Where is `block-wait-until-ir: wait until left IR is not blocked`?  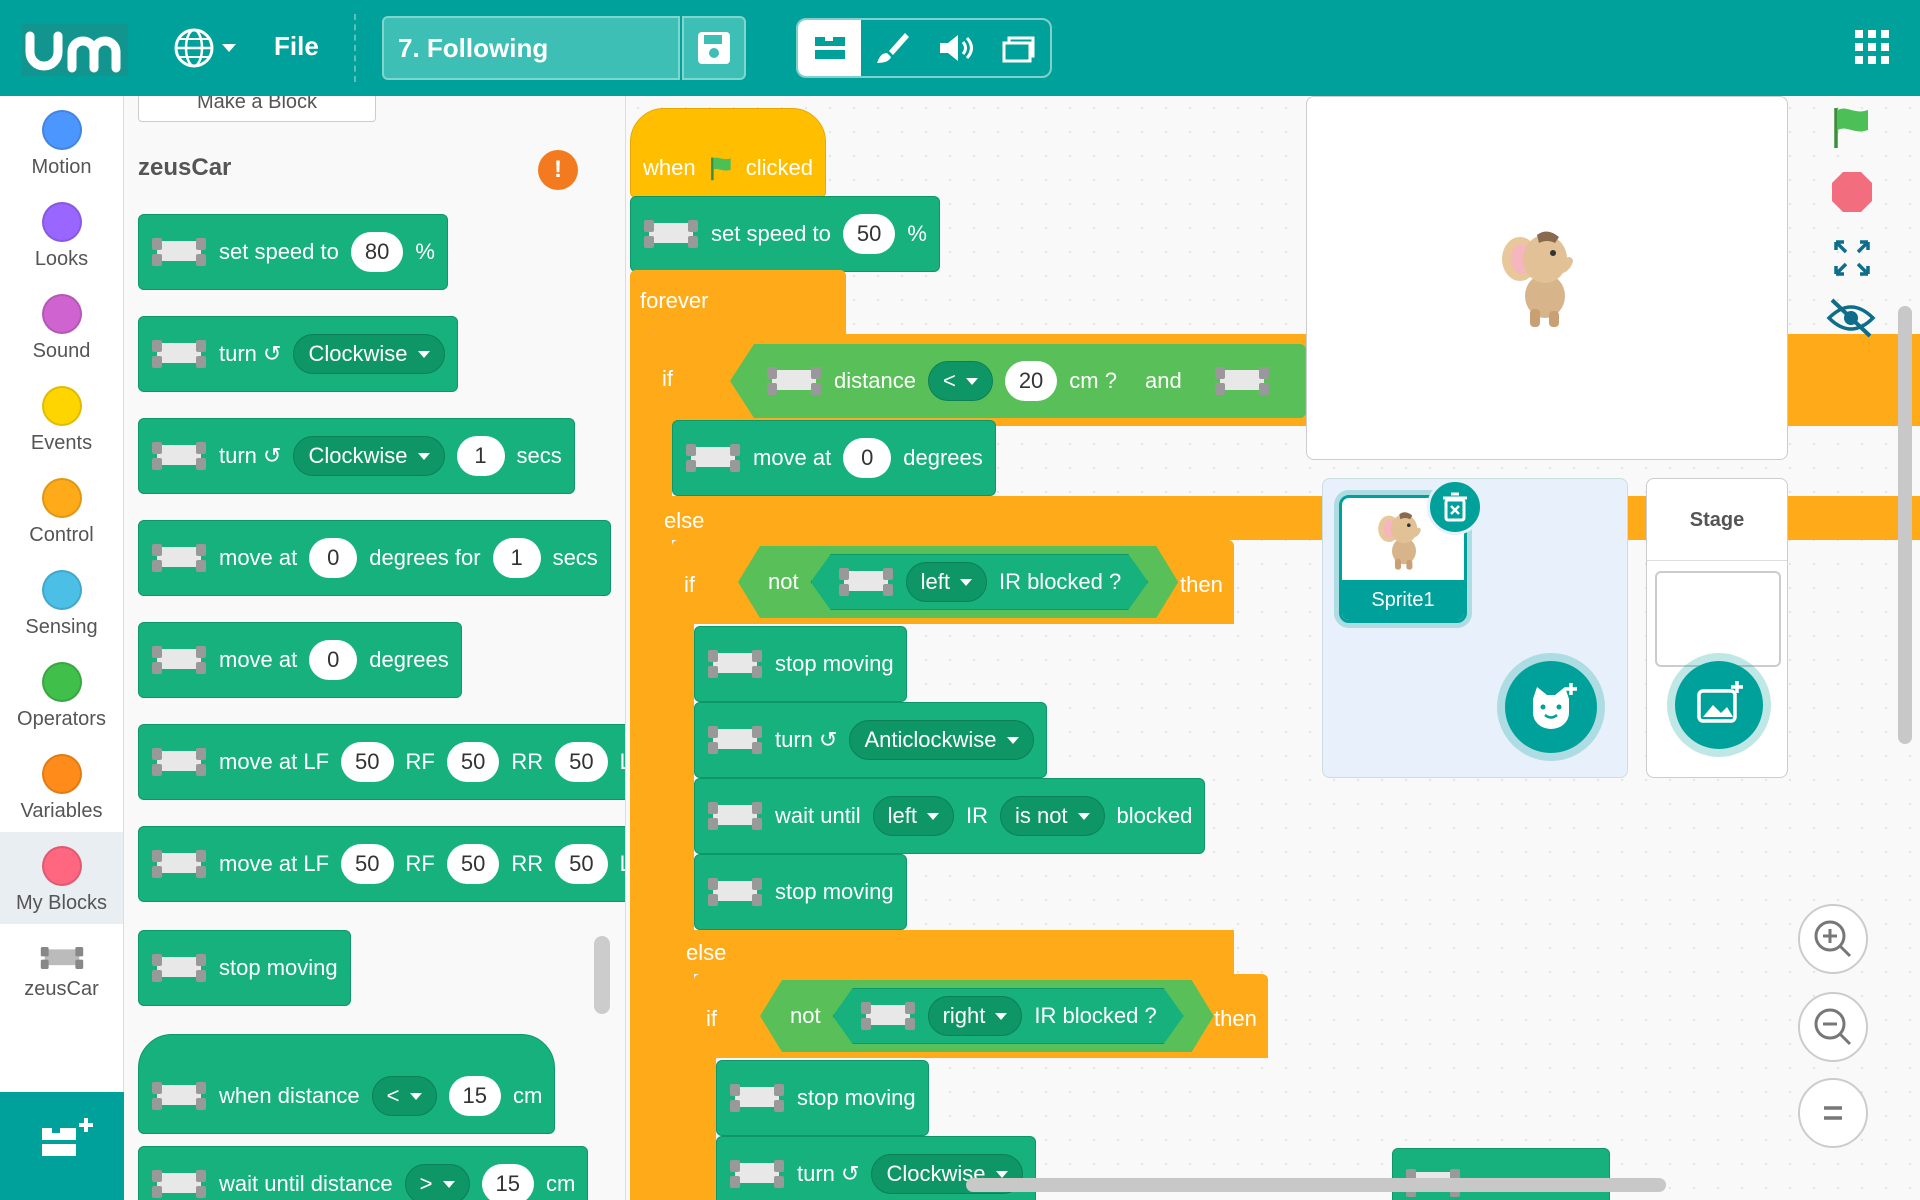 block-wait-until-ir: wait until left IR is not blocked is located at coordinates (950, 816).